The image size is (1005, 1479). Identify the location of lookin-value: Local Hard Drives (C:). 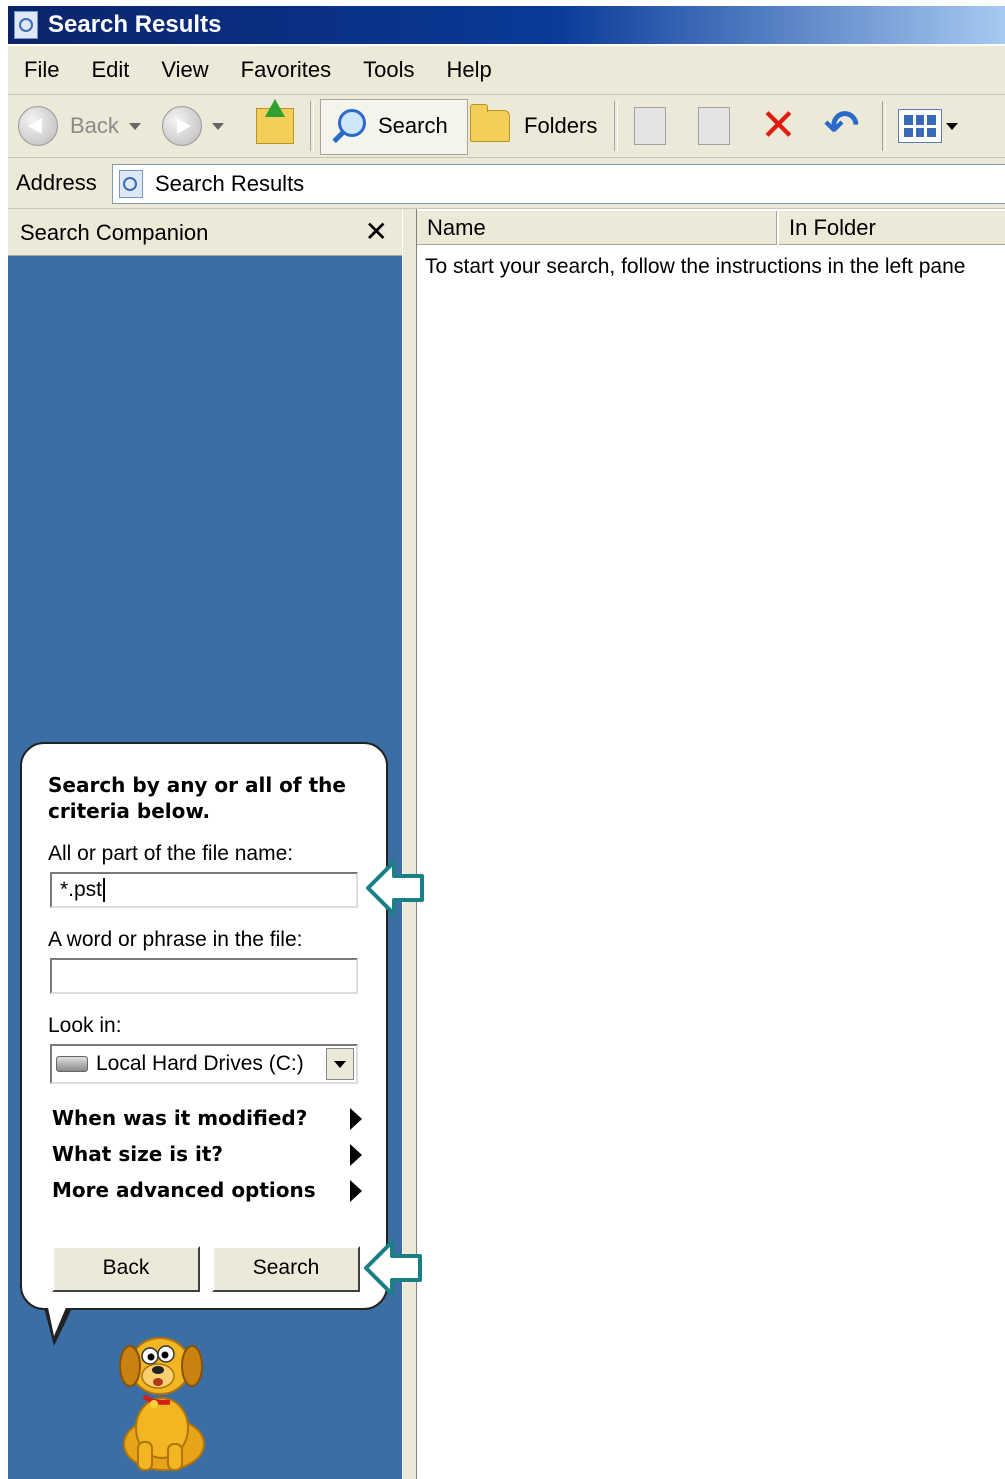
(200, 1063).